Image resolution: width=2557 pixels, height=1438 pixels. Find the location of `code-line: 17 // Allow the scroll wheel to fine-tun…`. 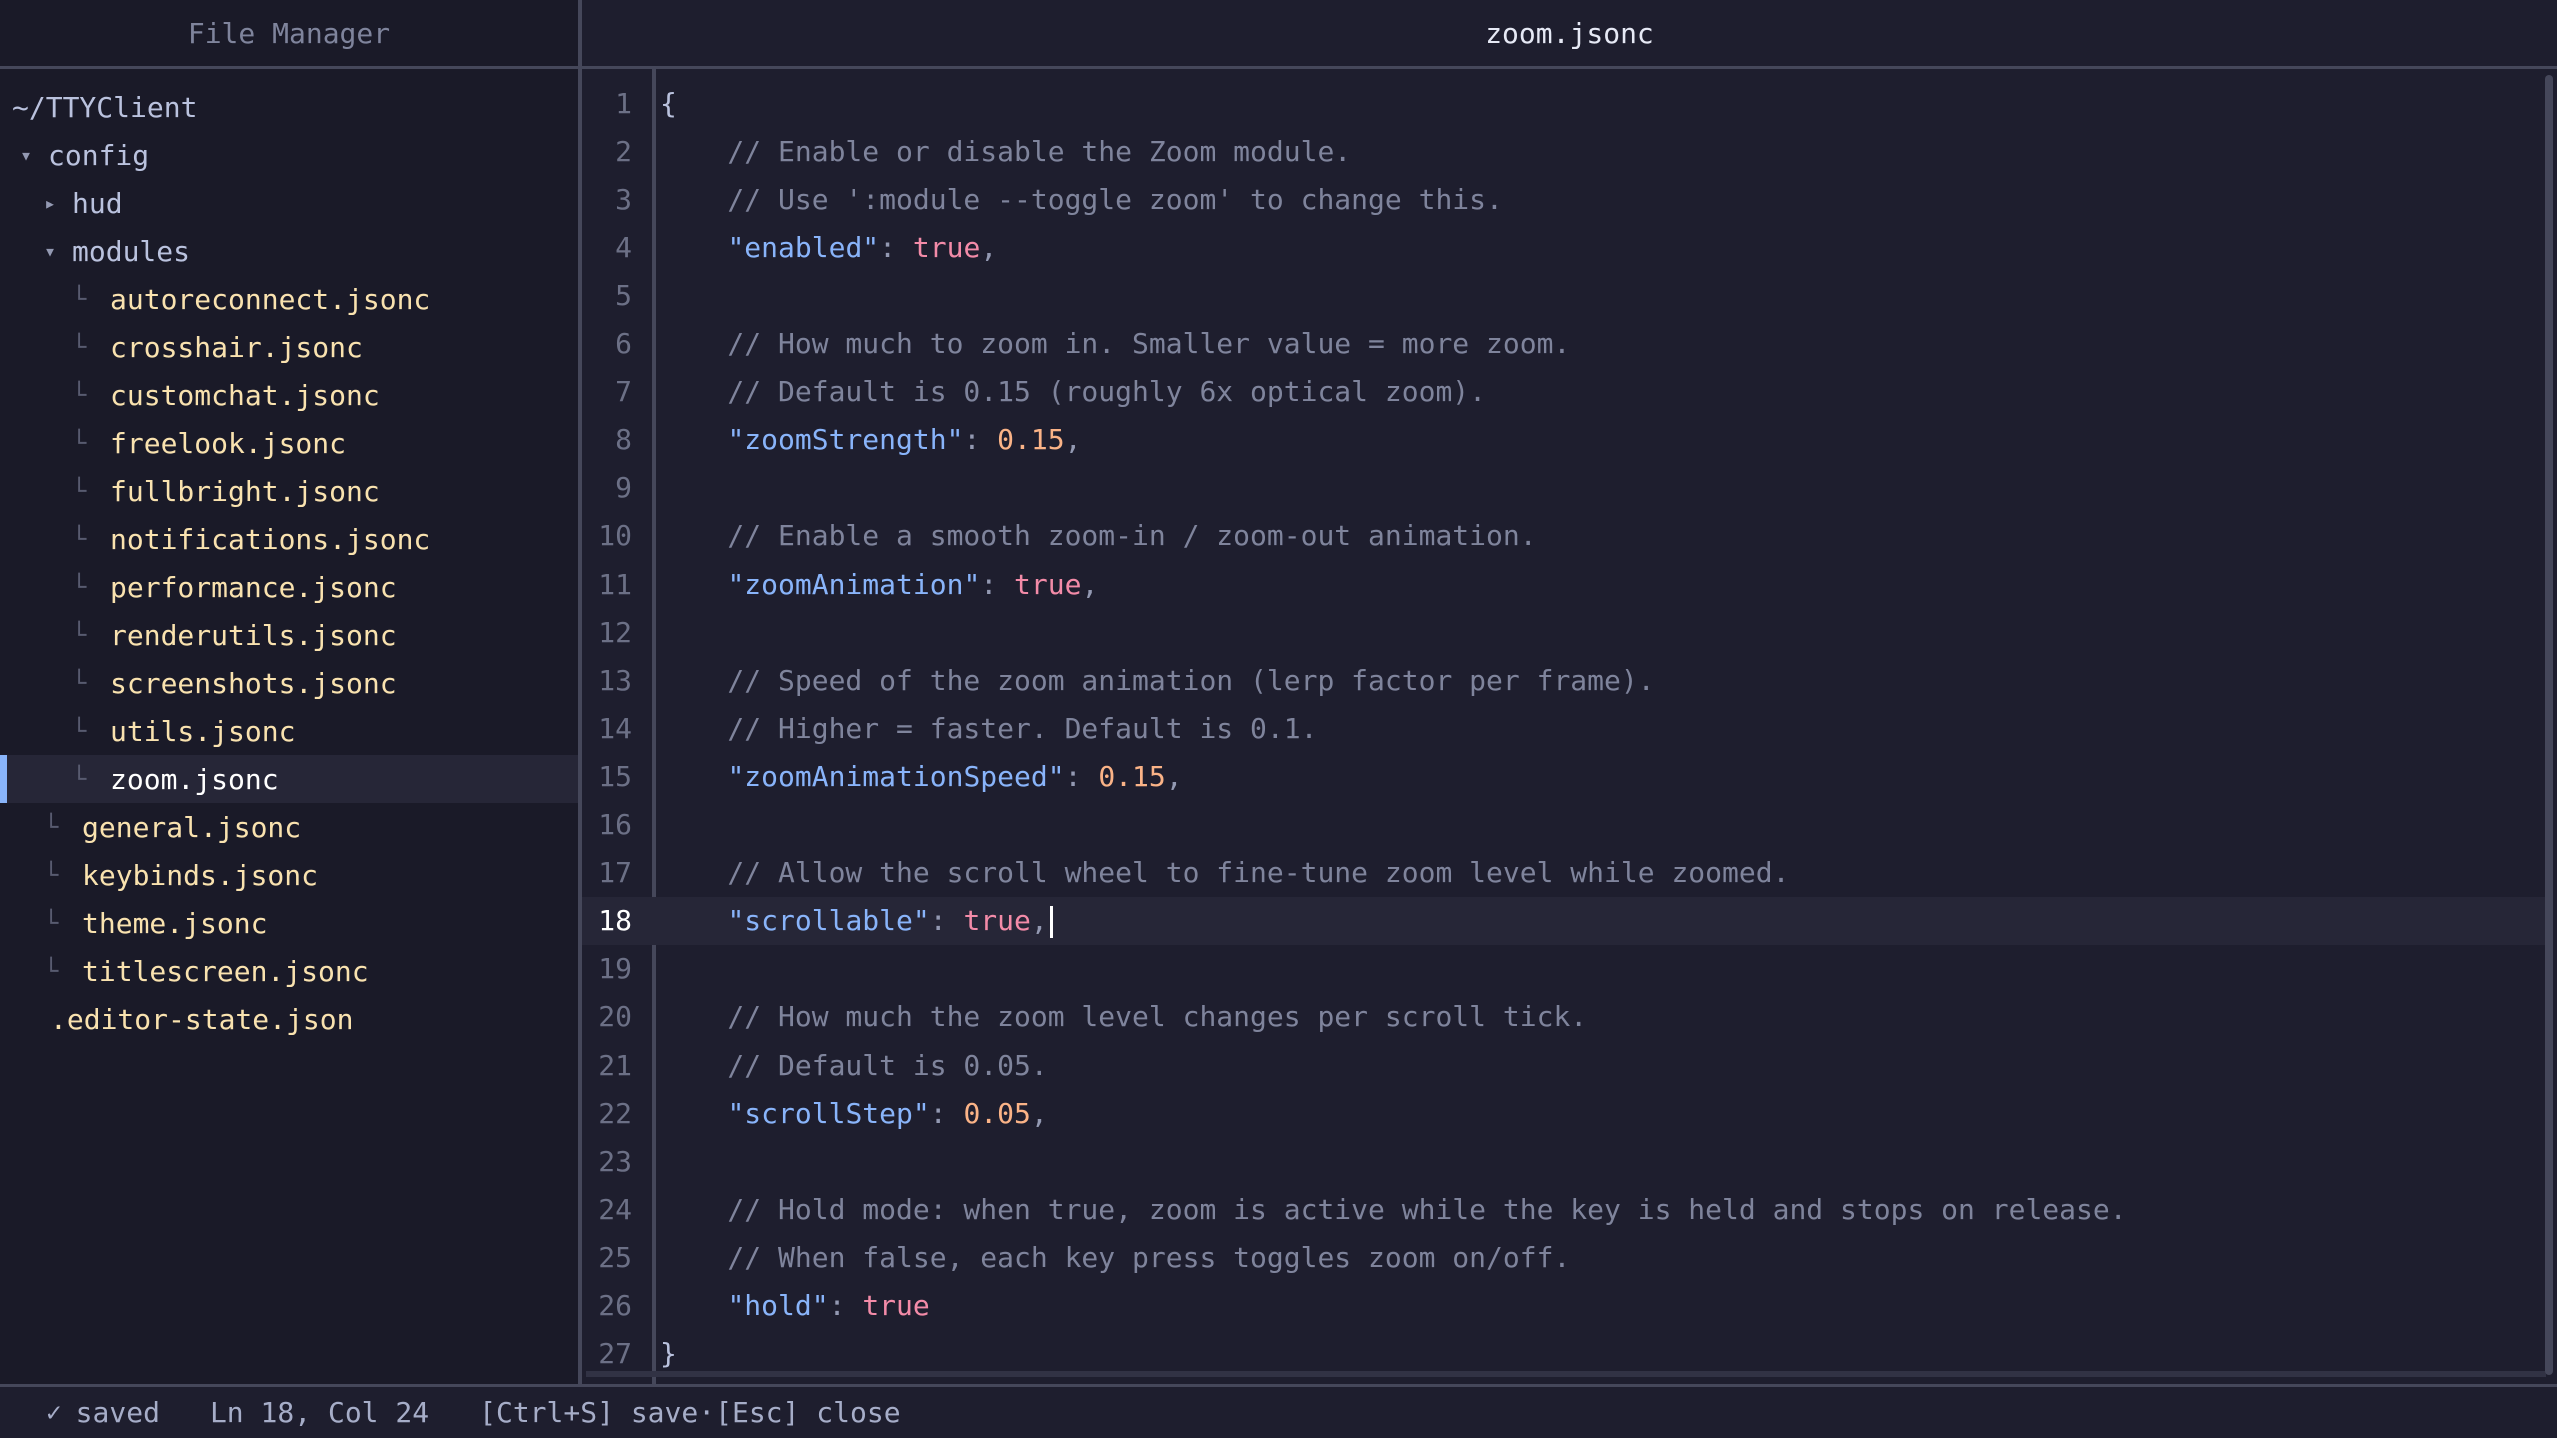

code-line: 17 // Allow the scroll wheel to fine-tun… is located at coordinates (1564, 873).